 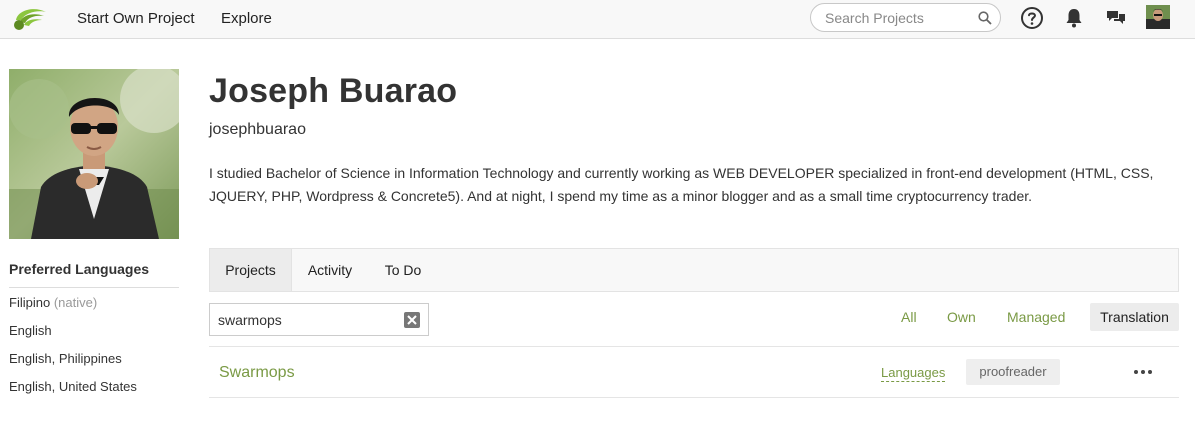 What do you see at coordinates (79, 269) in the screenshot?
I see `preferred-languages-title: Preferred Languages` at bounding box center [79, 269].